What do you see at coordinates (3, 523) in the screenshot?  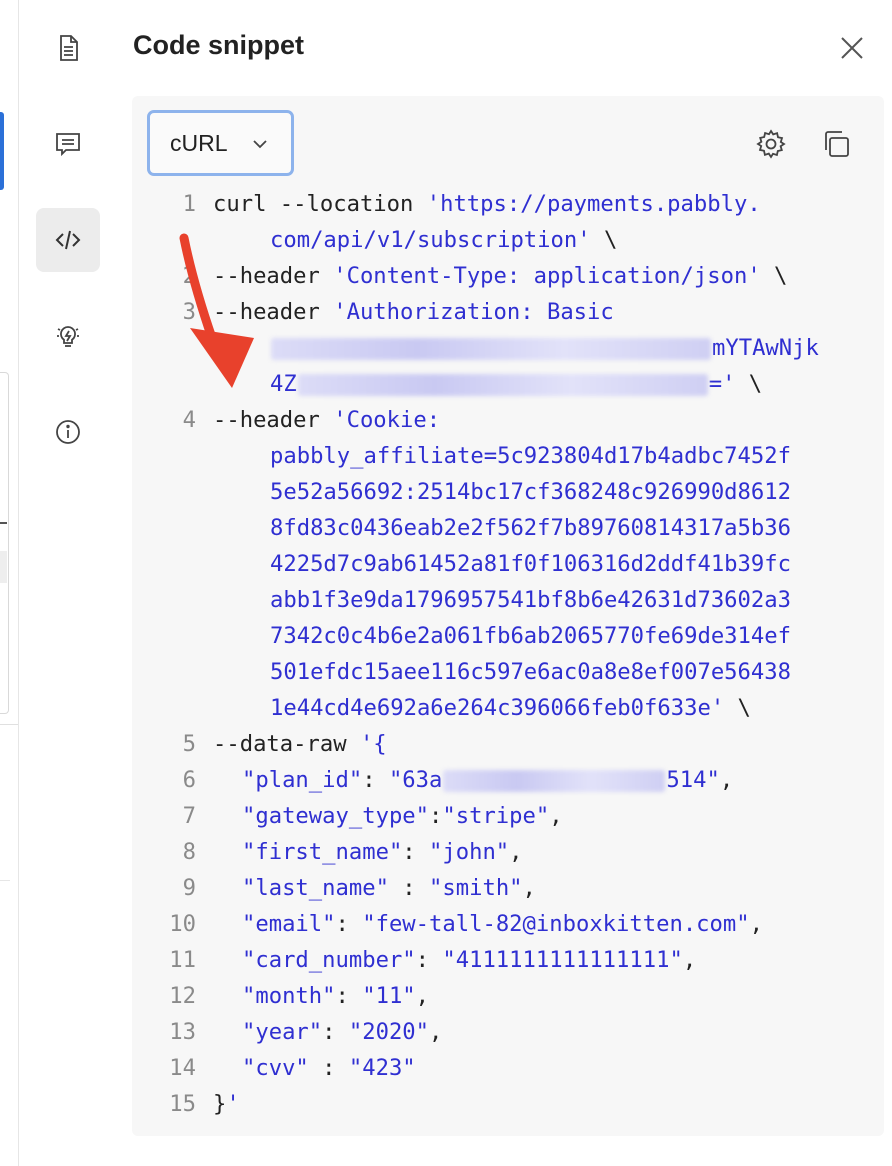 I see `adjacent-mark` at bounding box center [3, 523].